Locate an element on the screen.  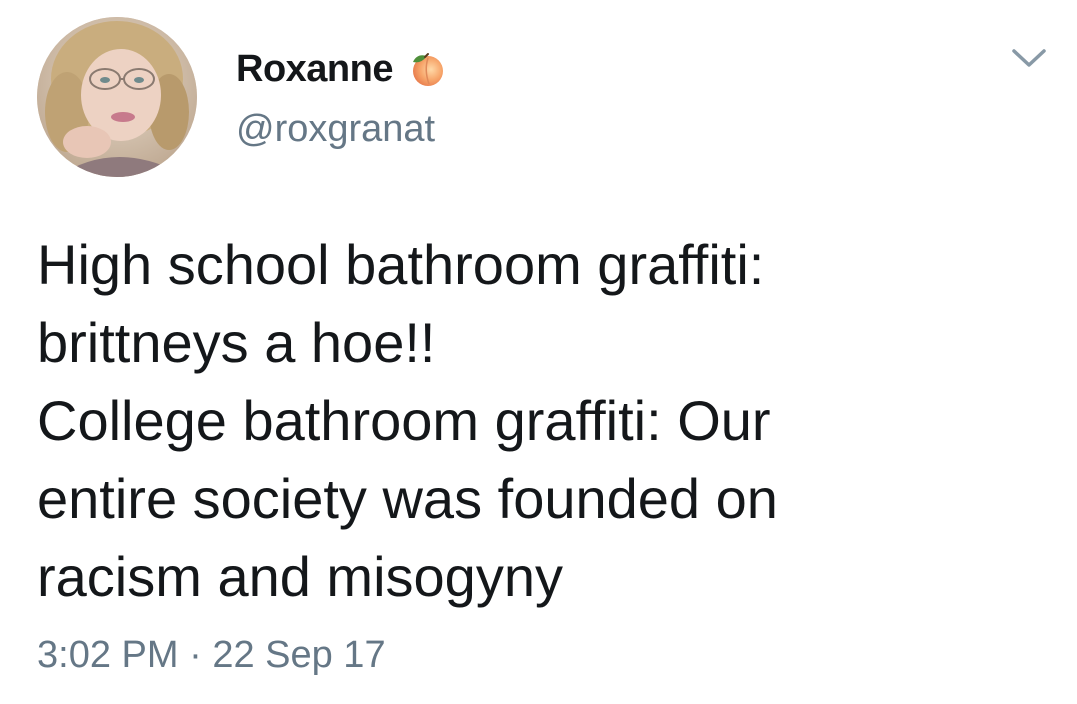
avatar-photo is located at coordinates (117, 97).